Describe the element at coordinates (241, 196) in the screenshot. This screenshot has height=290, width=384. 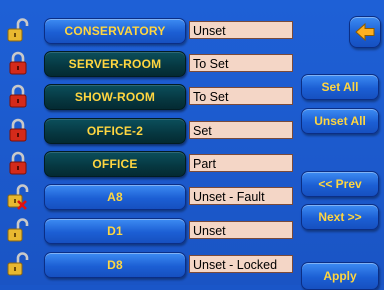
I see `zone-status-field: Unset - Fault` at that location.